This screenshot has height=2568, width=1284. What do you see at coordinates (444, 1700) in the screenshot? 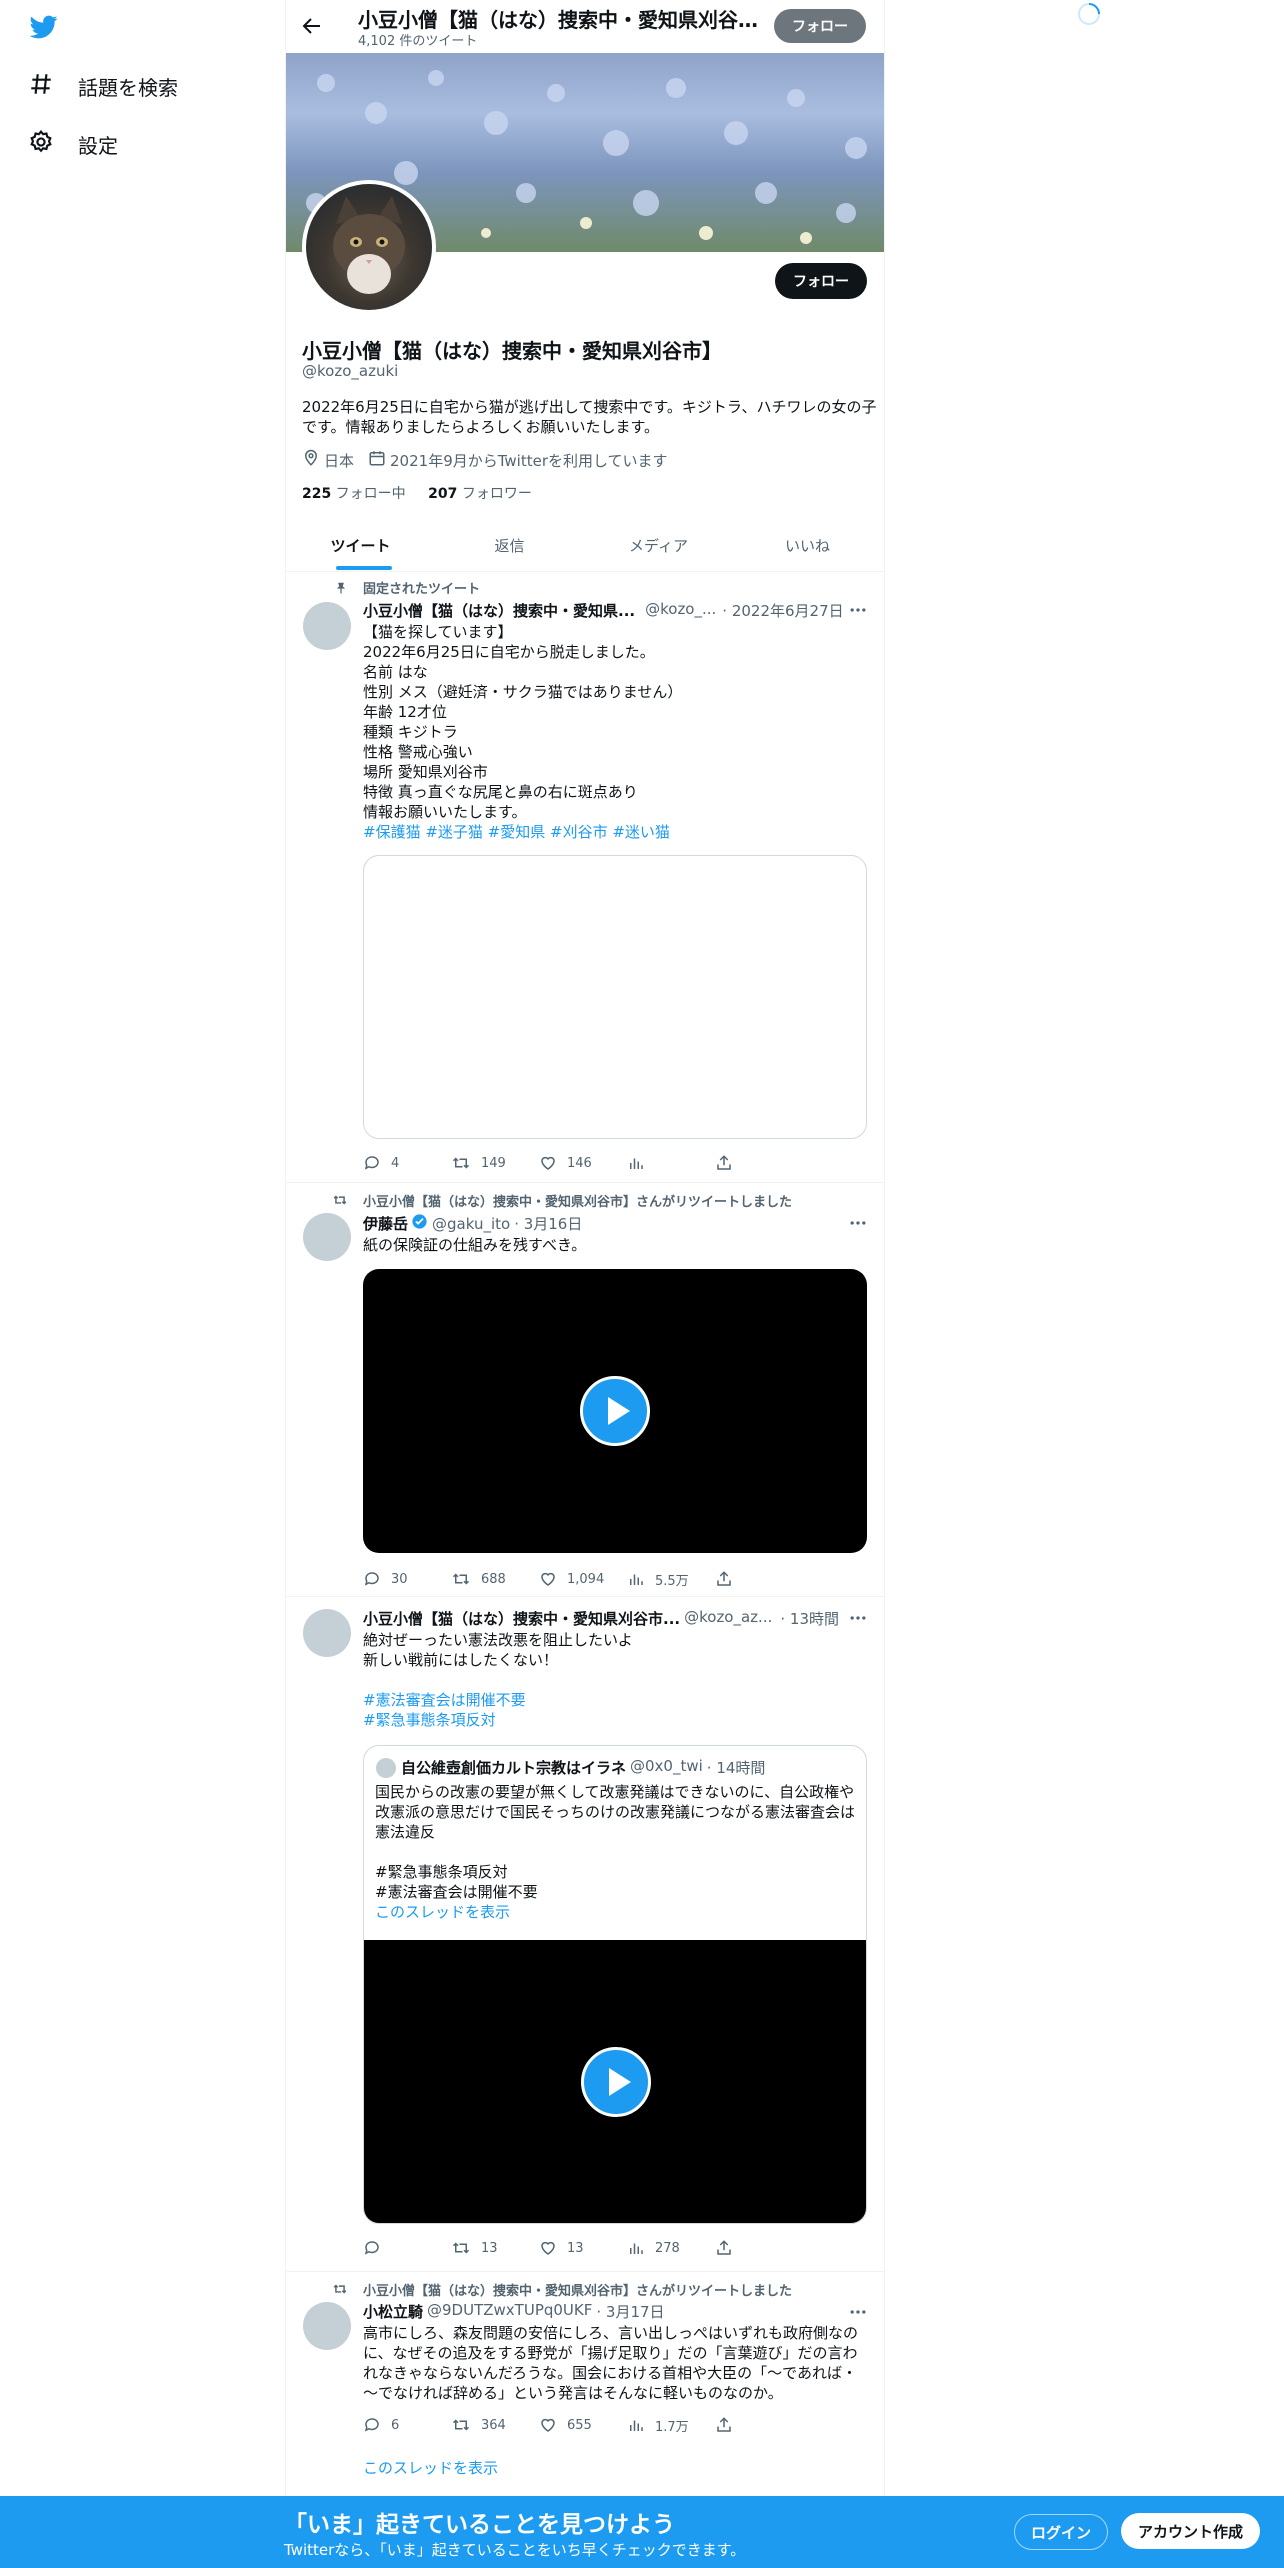
I see `hashtag-link: #憲法審査会は開催不要` at bounding box center [444, 1700].